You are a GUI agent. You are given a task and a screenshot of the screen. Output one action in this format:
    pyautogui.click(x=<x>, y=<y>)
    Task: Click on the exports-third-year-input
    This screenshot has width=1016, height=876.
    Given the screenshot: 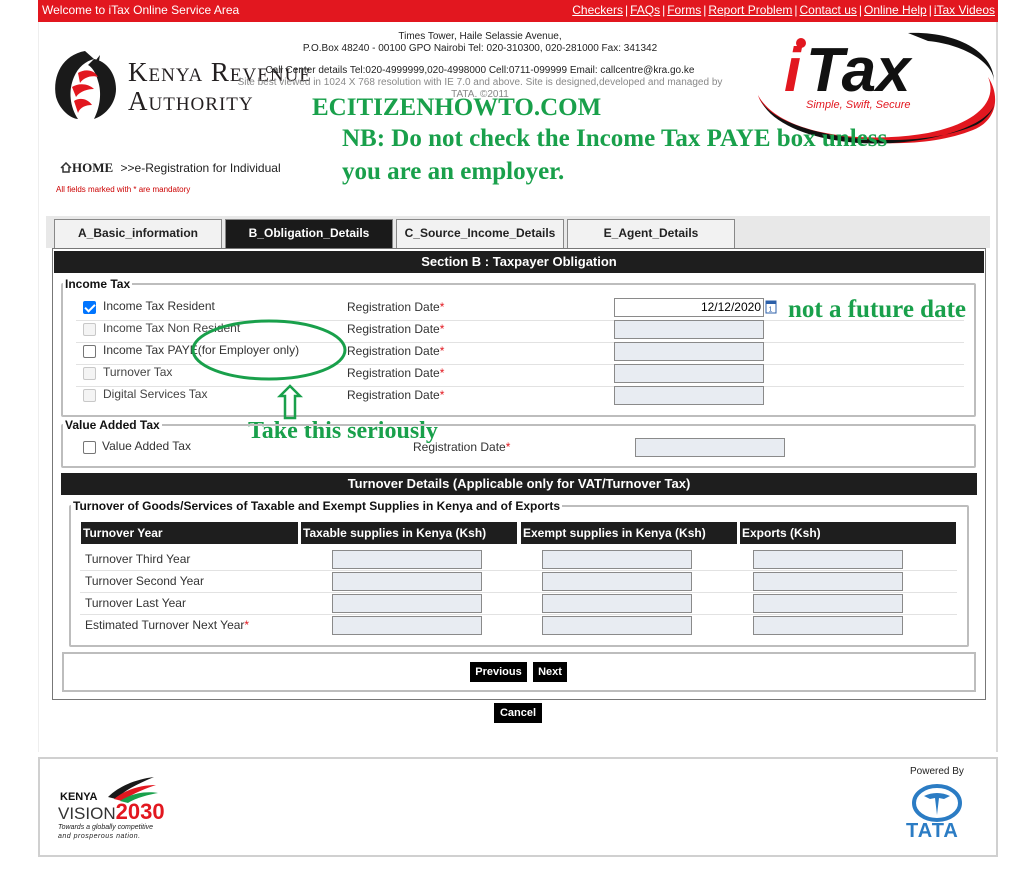 What is the action you would take?
    pyautogui.click(x=828, y=559)
    